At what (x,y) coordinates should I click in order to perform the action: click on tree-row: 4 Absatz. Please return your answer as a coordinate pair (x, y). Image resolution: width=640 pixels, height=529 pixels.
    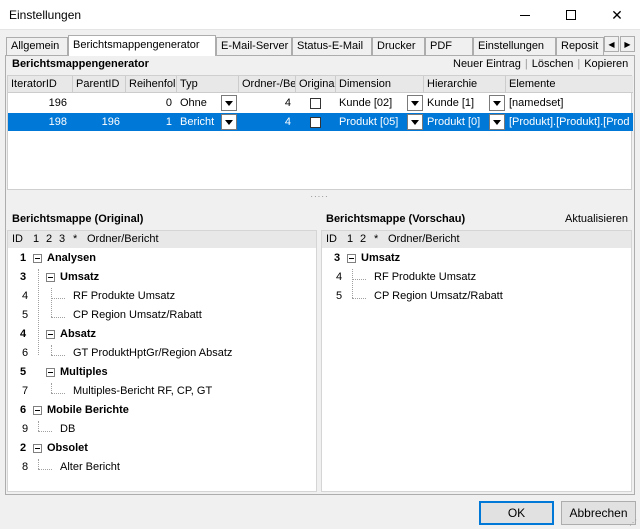
    Looking at the image, I should click on (162, 334).